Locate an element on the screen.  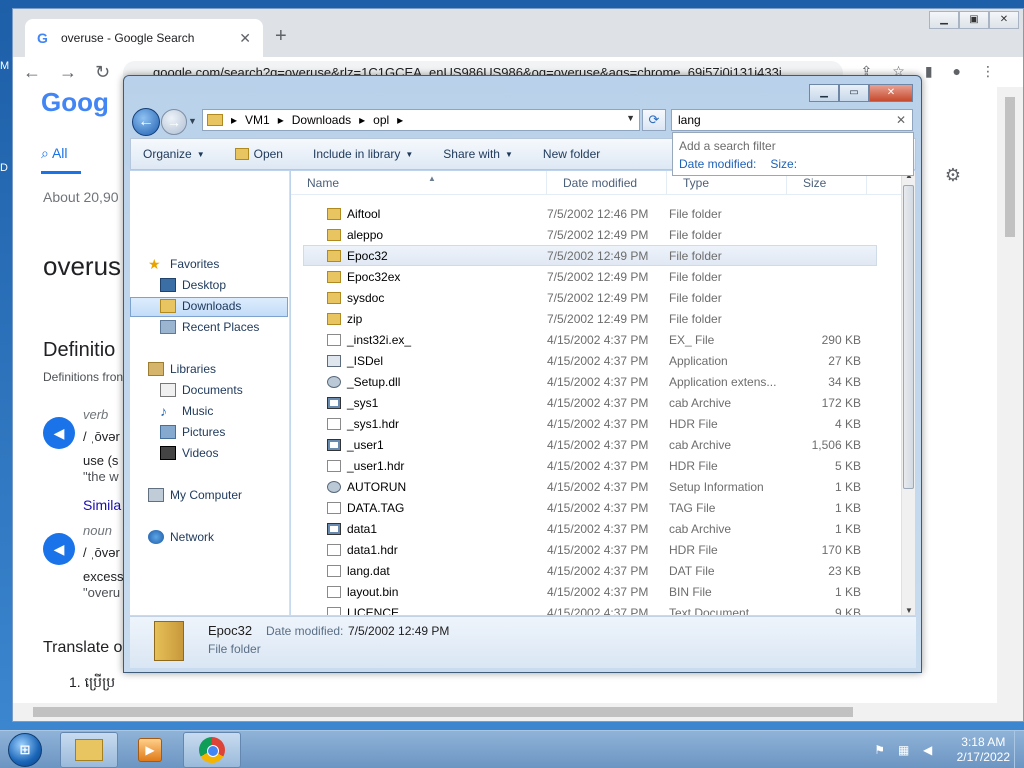
file-row: lang.dat 4/15/2002 4:37 PM DAT File 23 KB is located at coordinates (596, 570).